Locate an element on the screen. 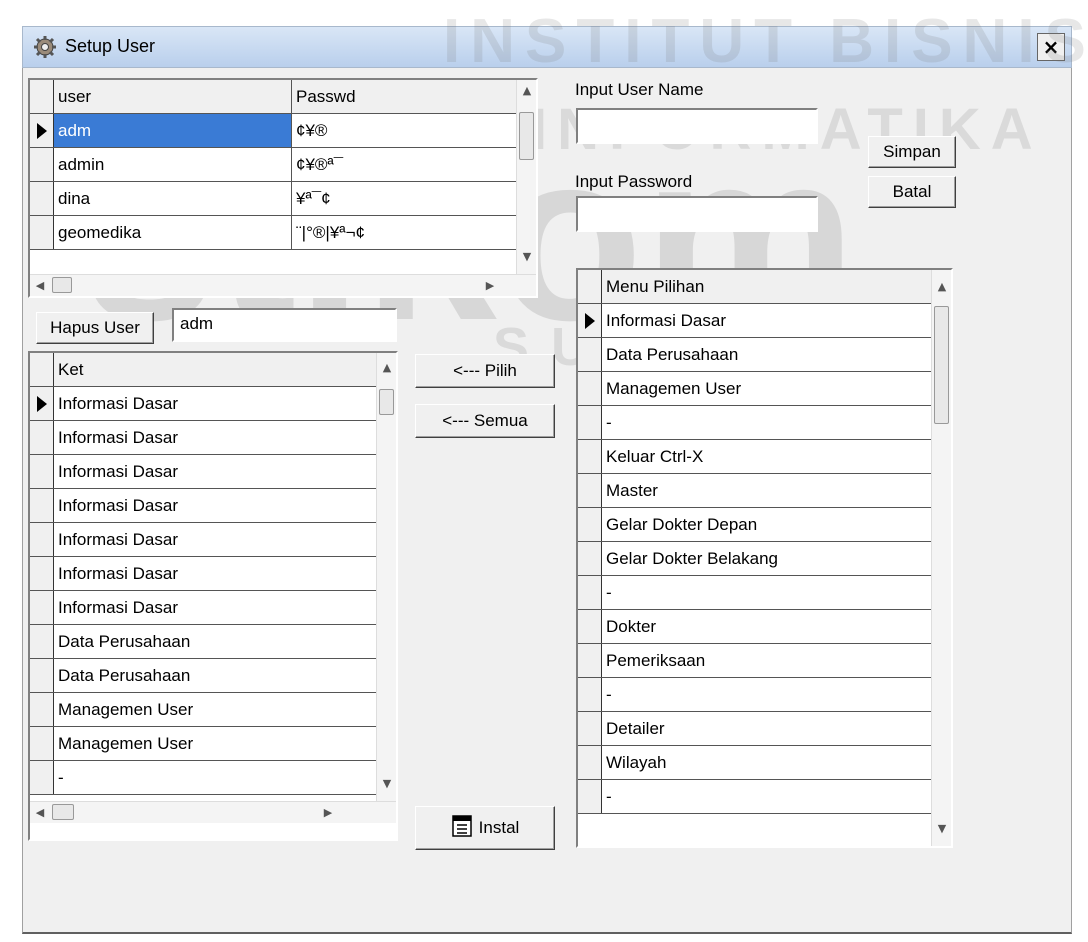 This screenshot has height=942, width=1088. table-row: admin ¢¥®ª¯ is located at coordinates (274, 165).